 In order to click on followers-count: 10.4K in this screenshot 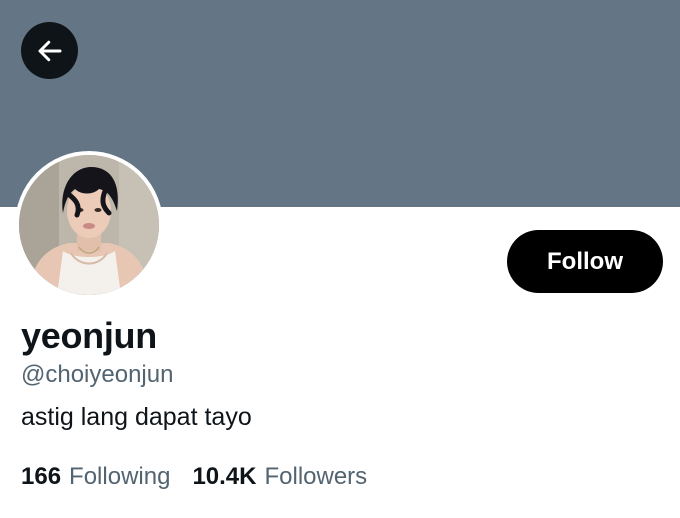, I will do `click(224, 476)`.